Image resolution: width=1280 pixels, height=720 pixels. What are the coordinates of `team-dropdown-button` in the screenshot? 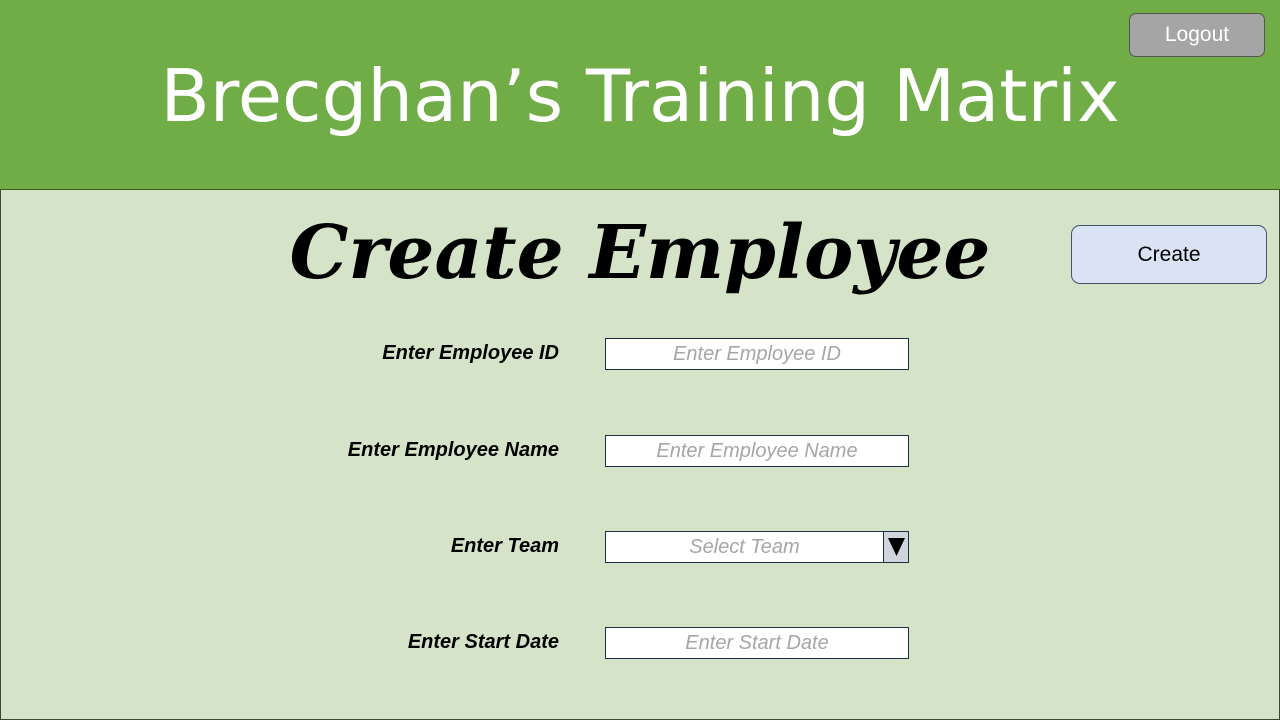 It's located at (895, 547).